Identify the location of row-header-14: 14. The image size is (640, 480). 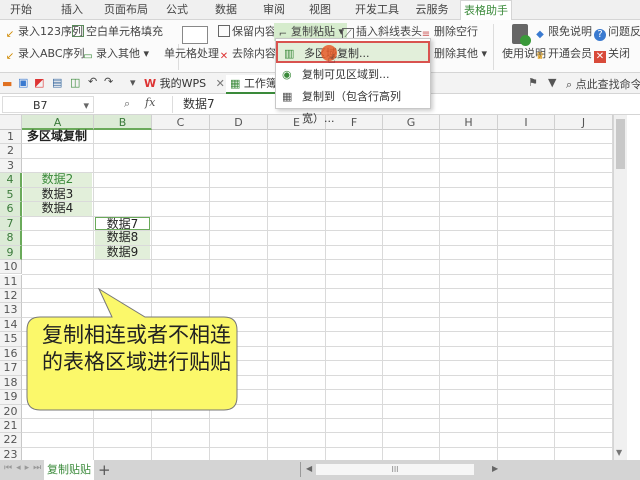
(11, 325).